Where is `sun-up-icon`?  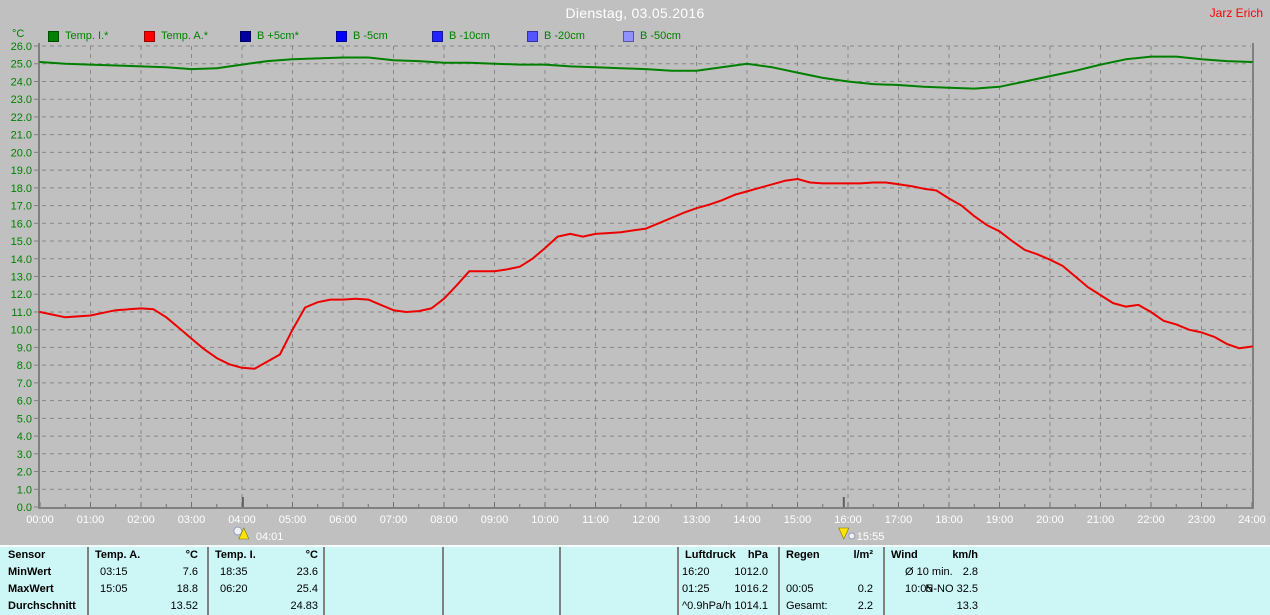 sun-up-icon is located at coordinates (238, 531).